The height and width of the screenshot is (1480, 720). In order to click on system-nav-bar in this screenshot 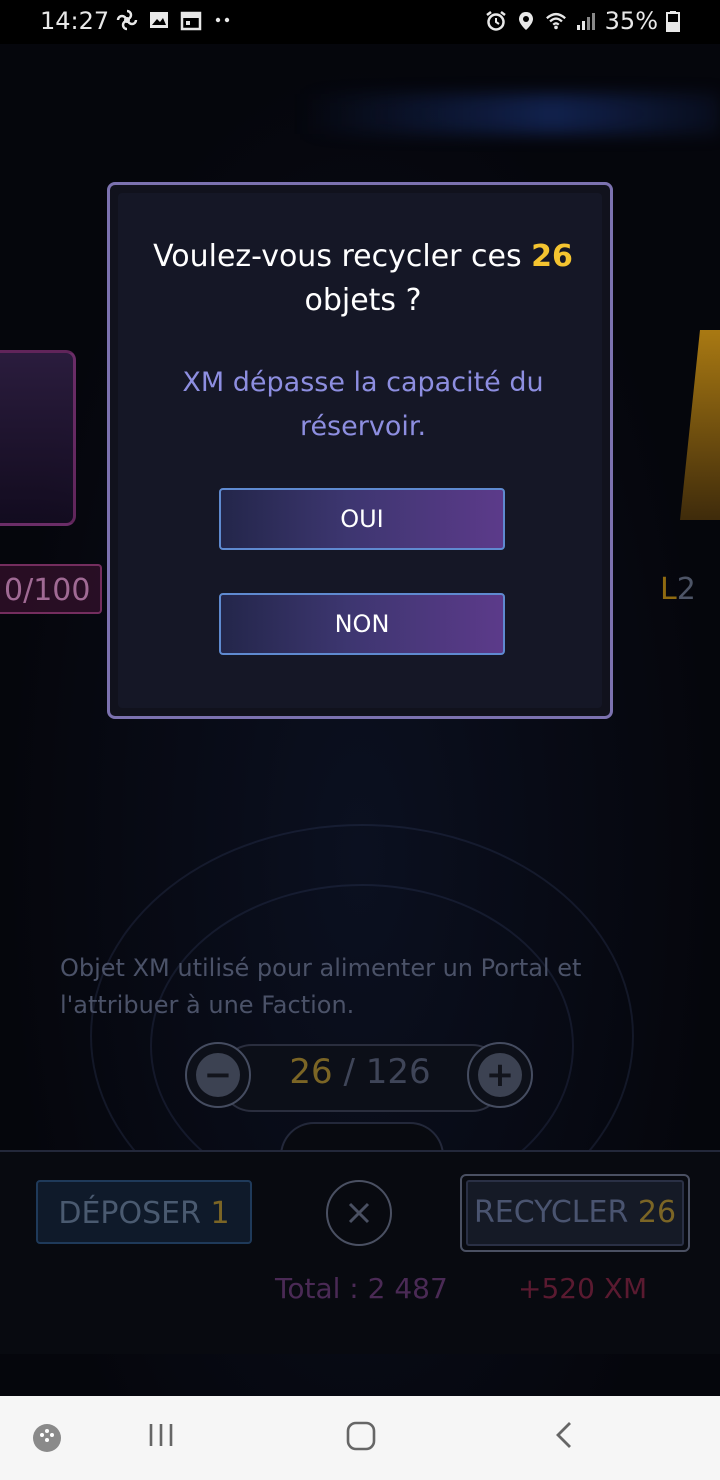, I will do `click(360, 1438)`.